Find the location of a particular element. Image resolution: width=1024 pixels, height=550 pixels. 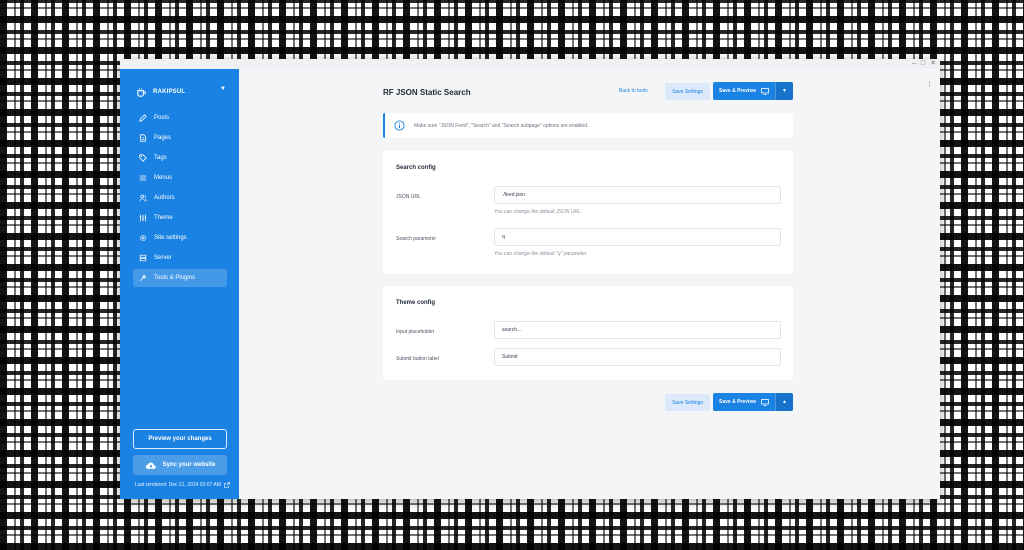

sidebar-item-theme: Theme is located at coordinates (180, 218).